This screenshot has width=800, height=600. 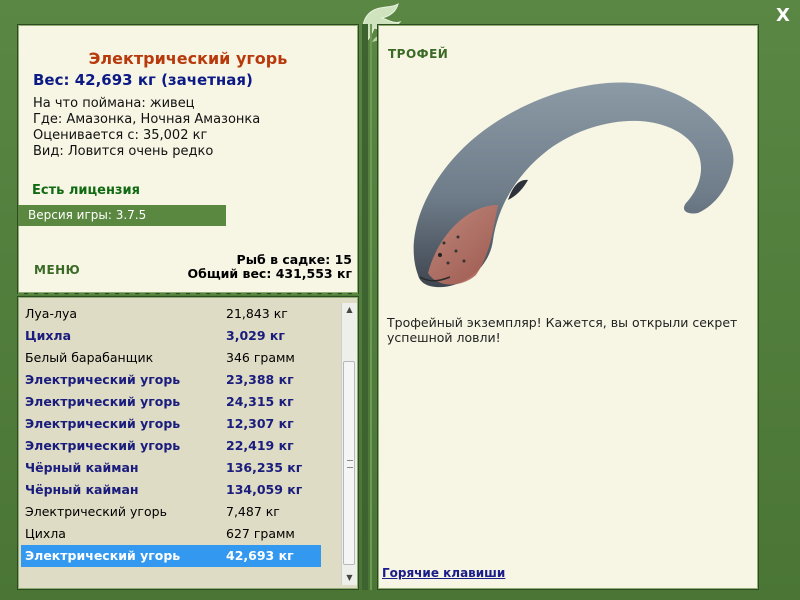 I want to click on version-bar: Версия игры: 3.7.5, so click(x=122, y=215).